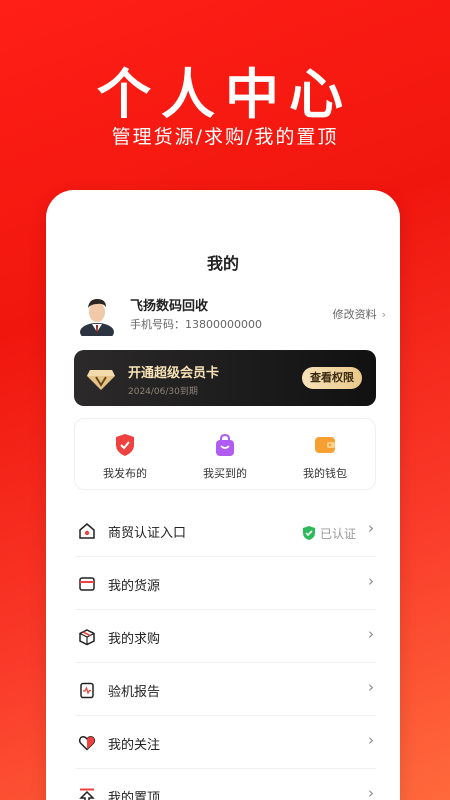  What do you see at coordinates (174, 373) in the screenshot?
I see `vip-title: 开通超级会员卡` at bounding box center [174, 373].